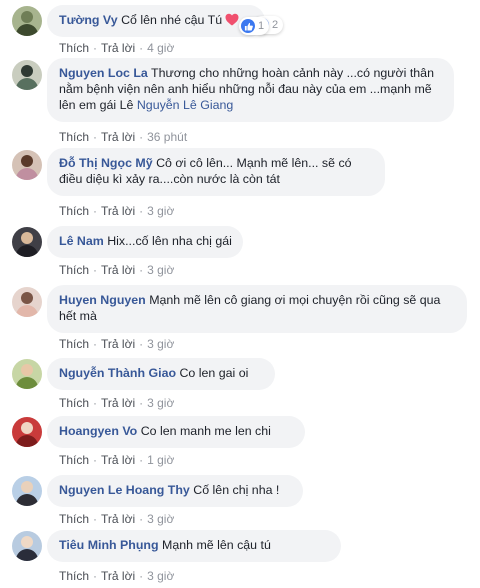 The image size is (480, 588). I want to click on comment-bubble: Hoangyen Vo Co len manh me len chi, so click(176, 432).